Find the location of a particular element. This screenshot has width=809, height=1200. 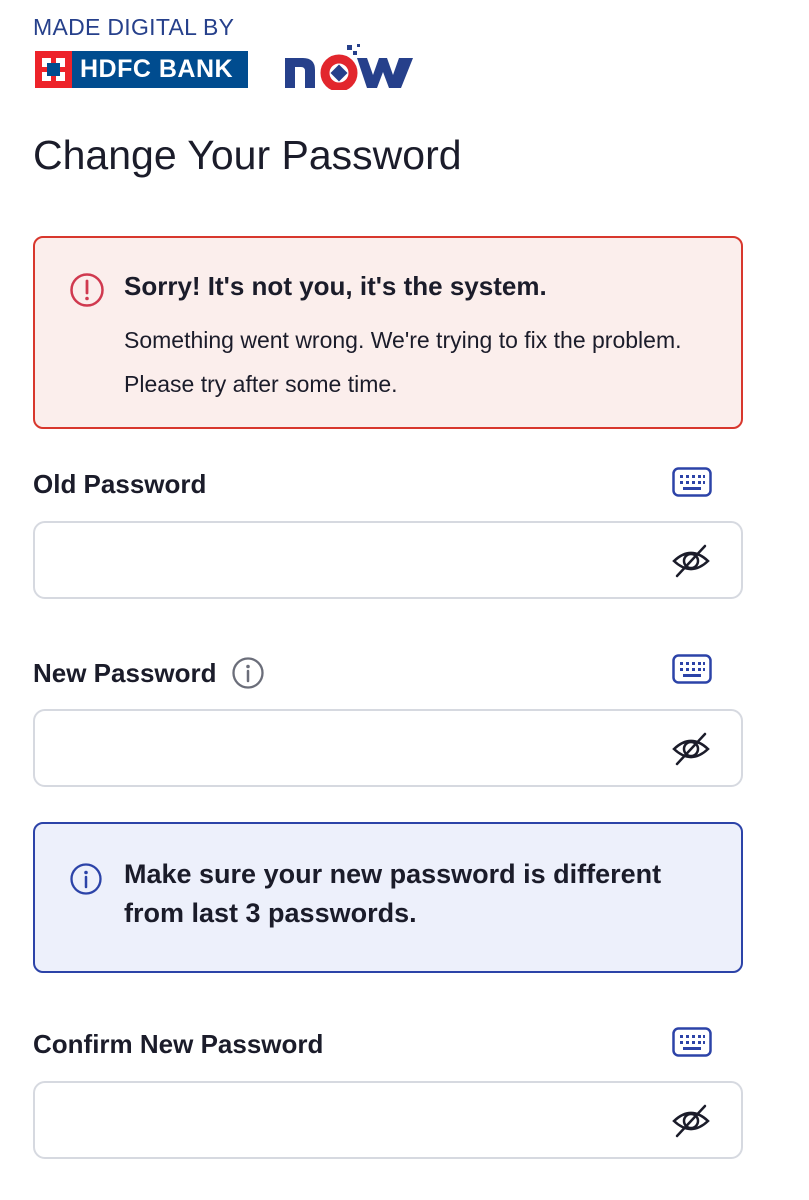

old-password-label: Old Password is located at coordinates (119, 484).